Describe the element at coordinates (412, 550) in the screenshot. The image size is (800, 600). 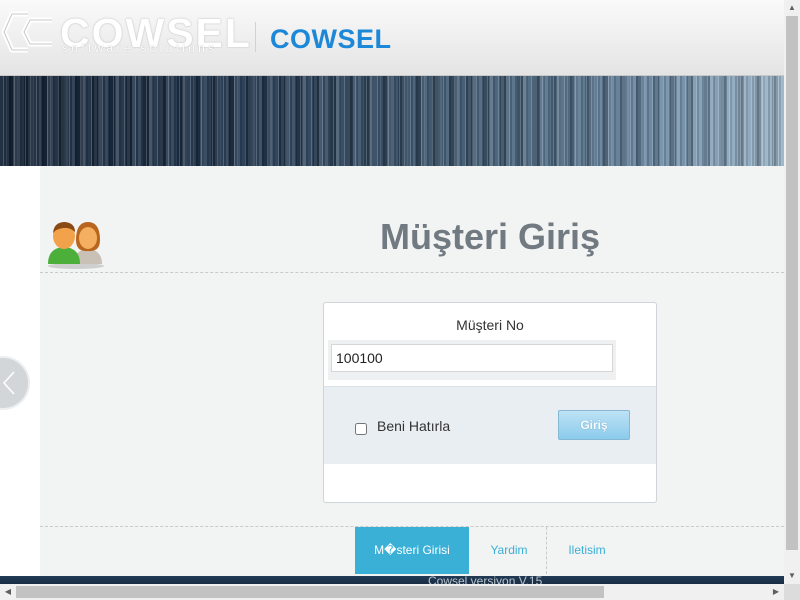
I see `nav-customer-login: M�steri Girisi` at that location.